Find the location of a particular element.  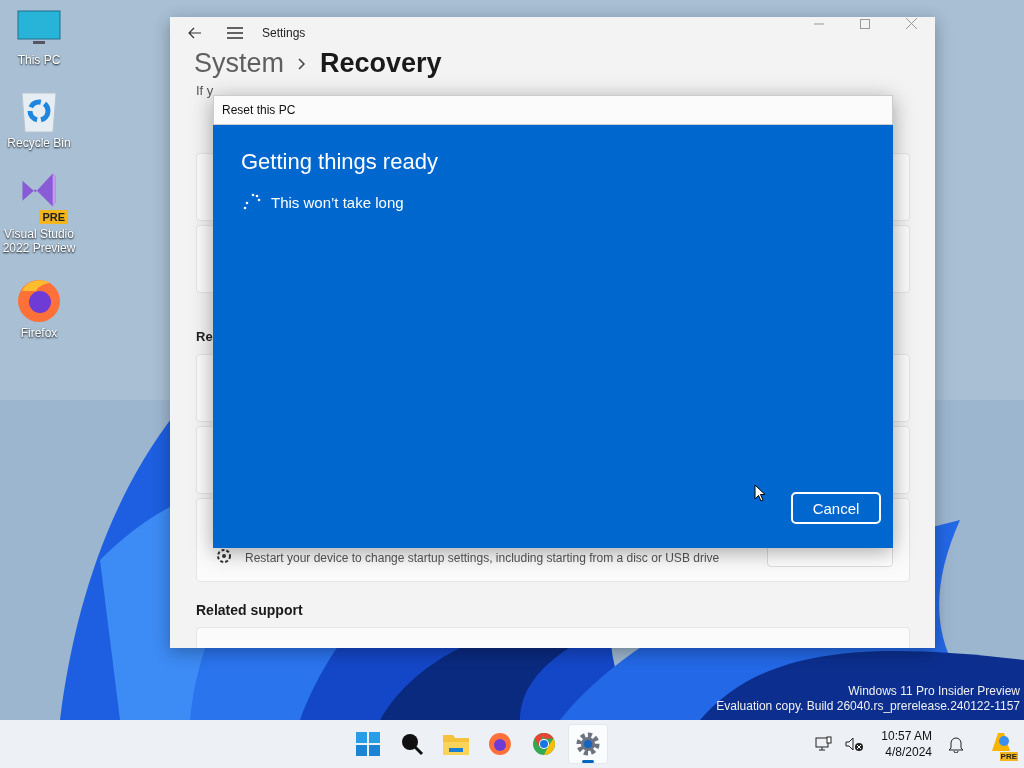

watermark-text: Windows 11 Pro Insider Preview is located at coordinates (934, 691).